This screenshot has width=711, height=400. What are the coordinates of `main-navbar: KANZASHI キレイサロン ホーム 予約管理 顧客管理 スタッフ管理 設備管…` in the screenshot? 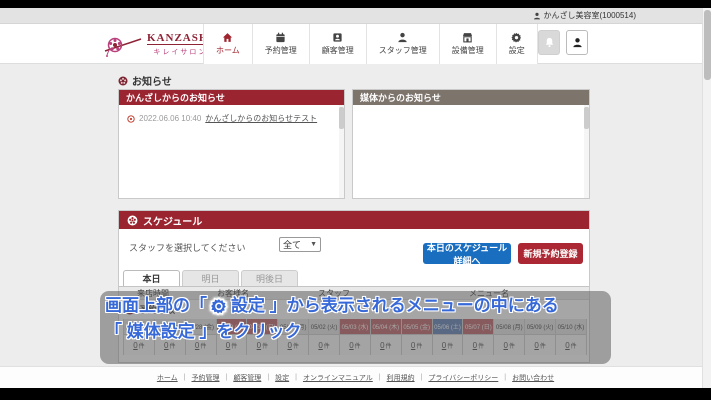 It's located at (355, 44).